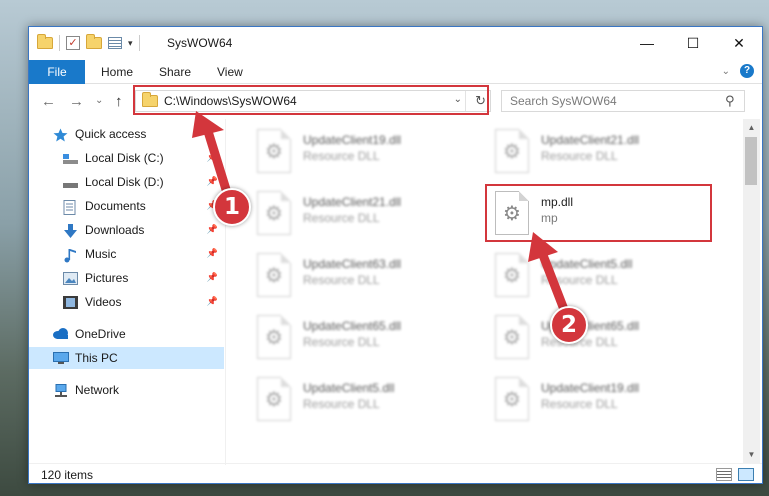 Image resolution: width=769 pixels, height=496 pixels. What do you see at coordinates (232, 207) in the screenshot?
I see `step-1-badge: 1` at bounding box center [232, 207].